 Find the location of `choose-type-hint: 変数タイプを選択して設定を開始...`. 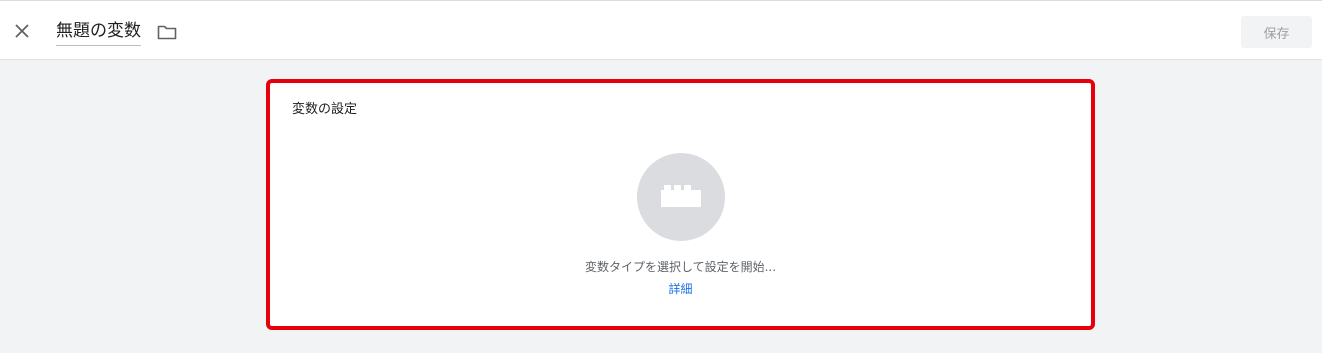

choose-type-hint: 変数タイプを選択して設定を開始... is located at coordinates (680, 267).